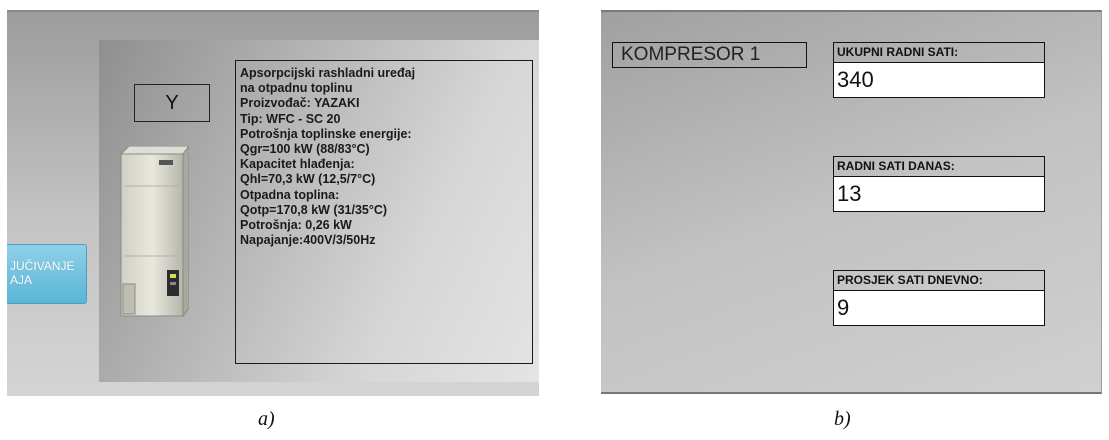 The width and height of the screenshot is (1109, 440). I want to click on spec-line: Qgr=100 kW (88/83°C), so click(305, 149).